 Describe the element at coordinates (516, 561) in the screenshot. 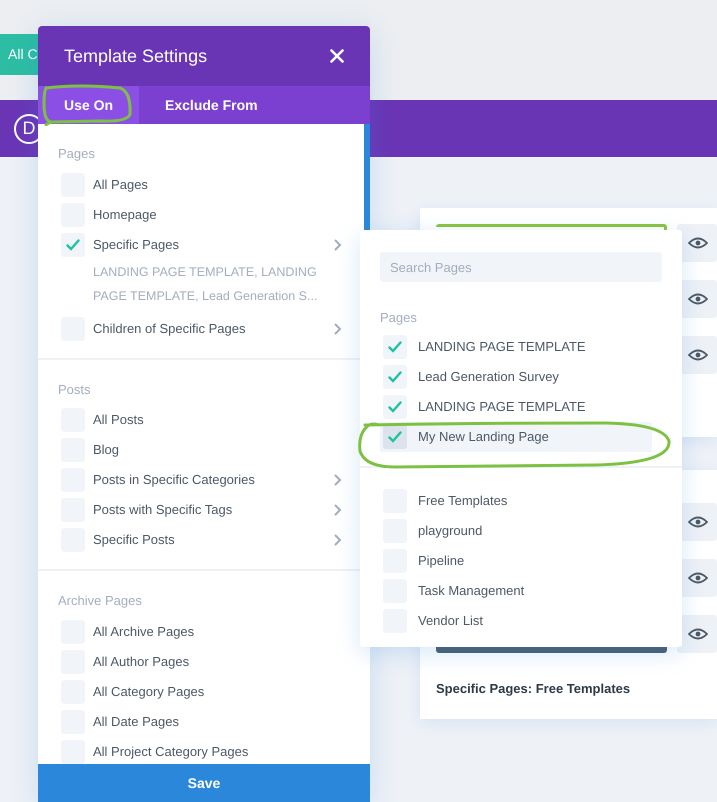

I see `page-option: Pipeline` at that location.